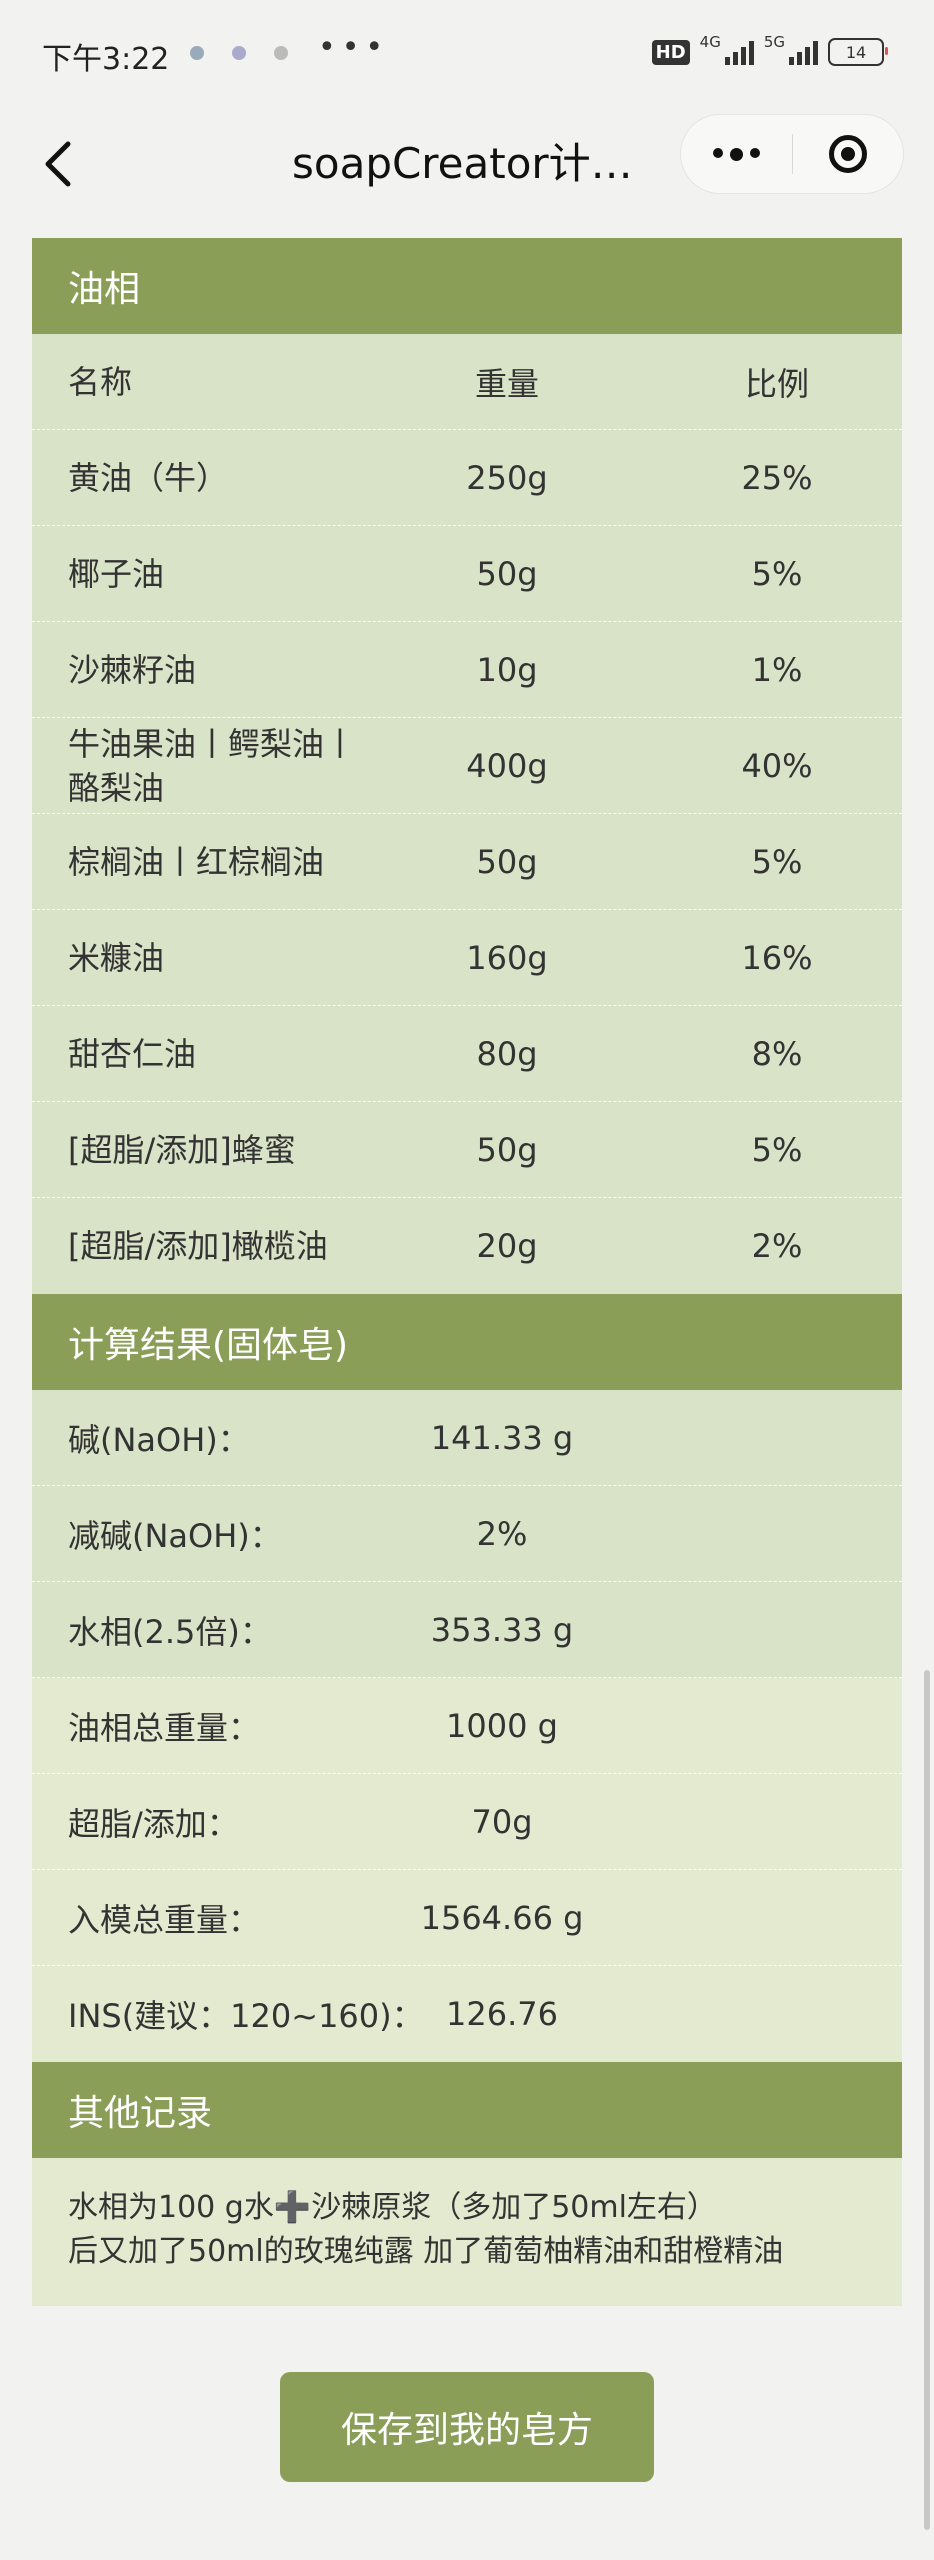  Describe the element at coordinates (777, 669) in the screenshot. I see `oil-ratio: 1%` at that location.